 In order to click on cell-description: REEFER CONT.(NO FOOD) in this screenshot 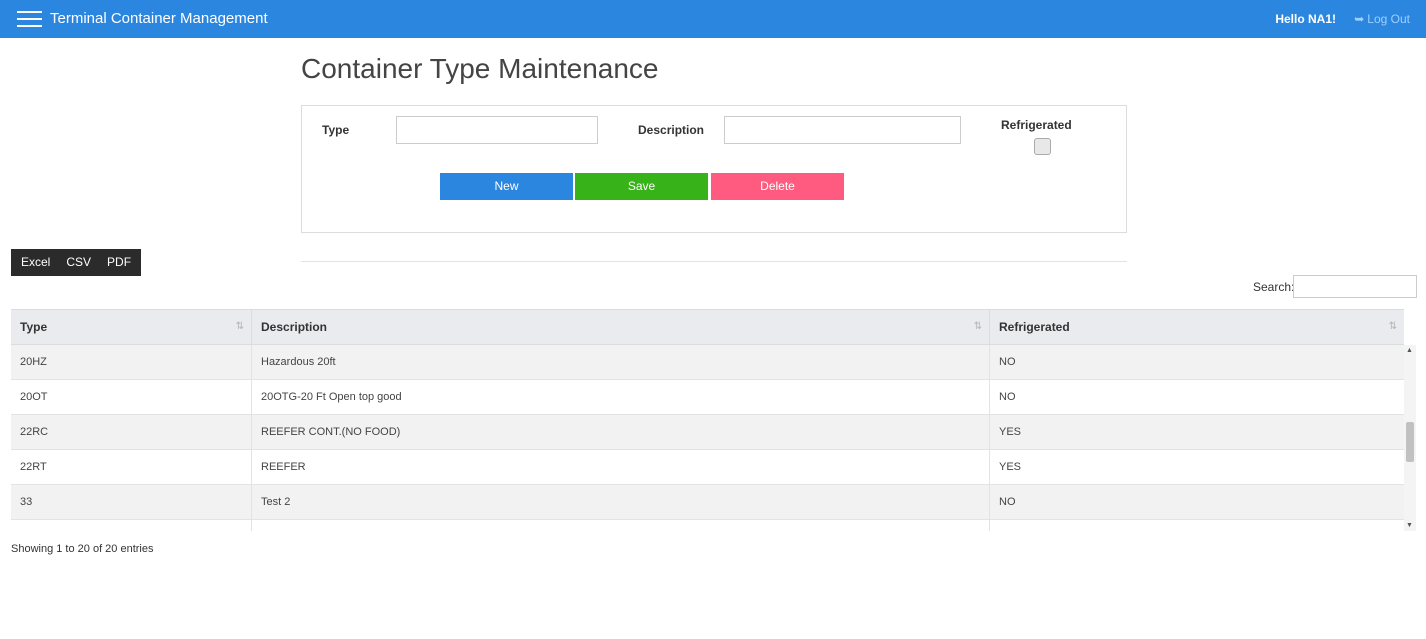, I will do `click(621, 432)`.